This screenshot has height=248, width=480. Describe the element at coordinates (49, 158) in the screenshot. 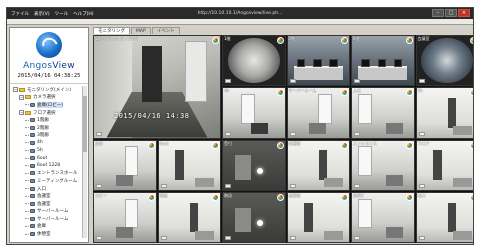

I see `tree-item: 6out` at that location.